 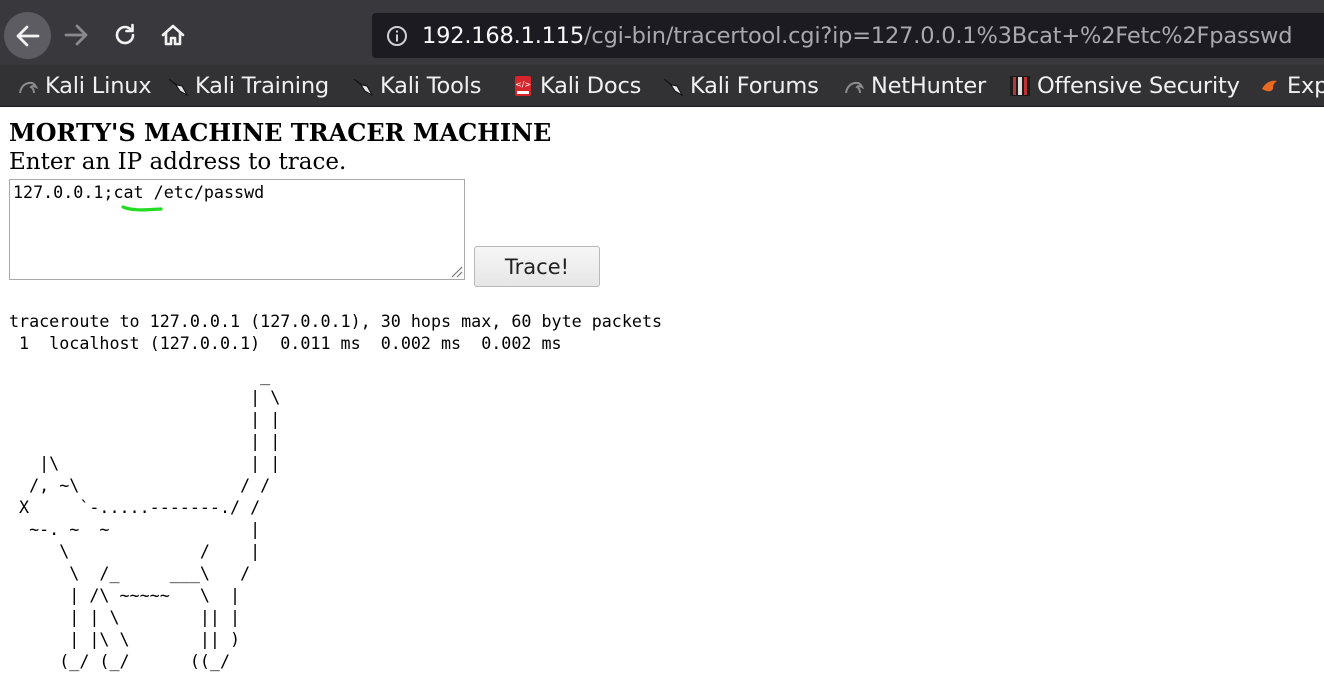 I want to click on bookmark-label: Kali Docs, so click(x=591, y=85).